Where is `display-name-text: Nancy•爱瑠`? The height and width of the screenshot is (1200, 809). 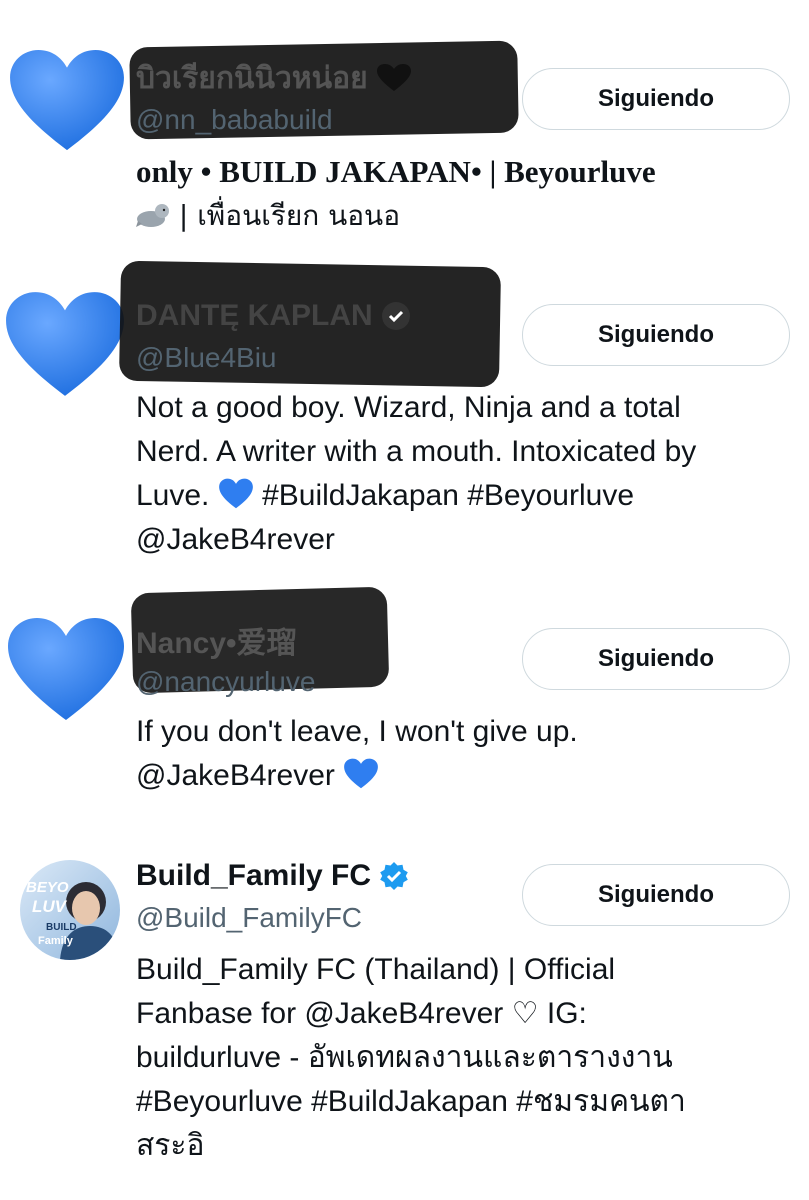
display-name-text: Nancy•爱瑠 is located at coordinates (216, 643).